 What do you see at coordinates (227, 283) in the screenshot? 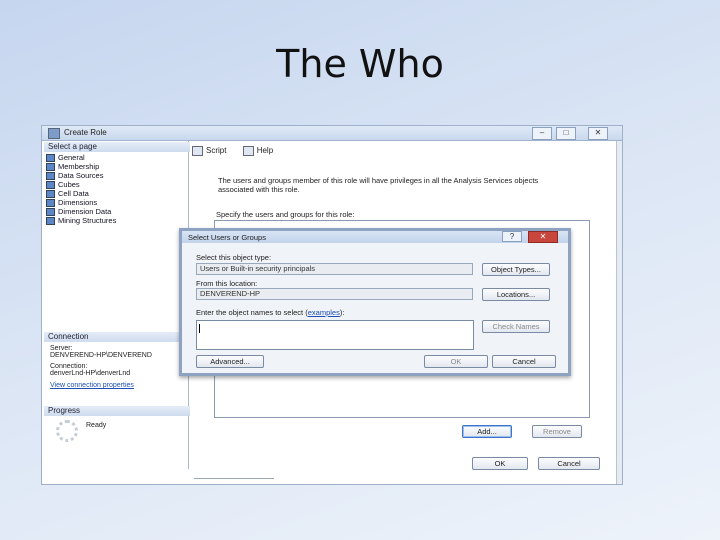
I see `location-label: From this location:` at bounding box center [227, 283].